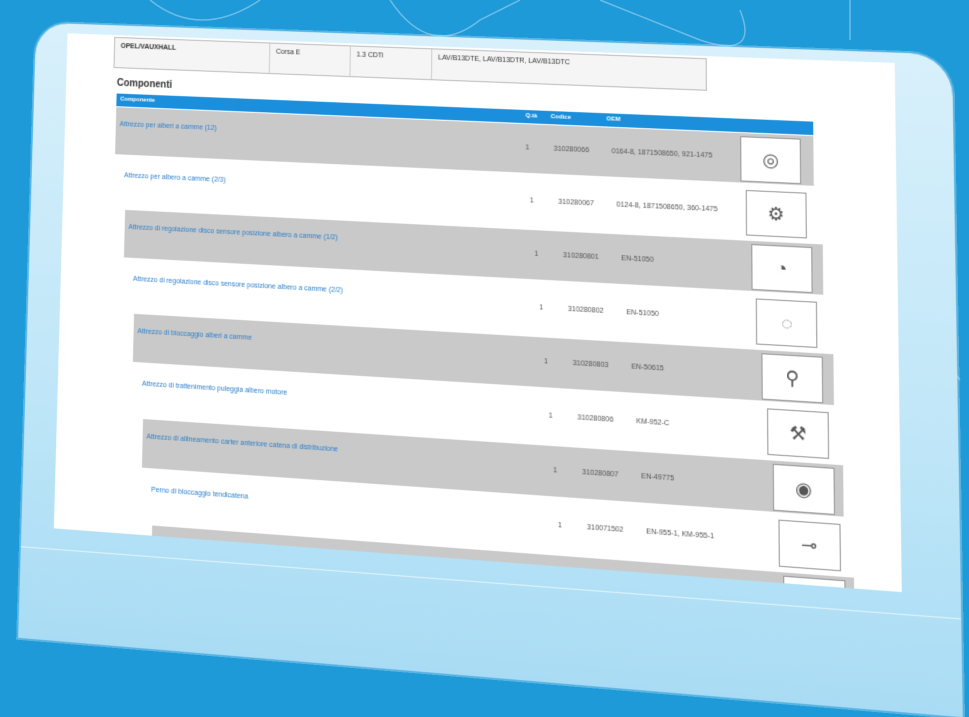 Image resolution: width=969 pixels, height=717 pixels. What do you see at coordinates (787, 323) in the screenshot?
I see `component-thumbnail: ◌` at bounding box center [787, 323].